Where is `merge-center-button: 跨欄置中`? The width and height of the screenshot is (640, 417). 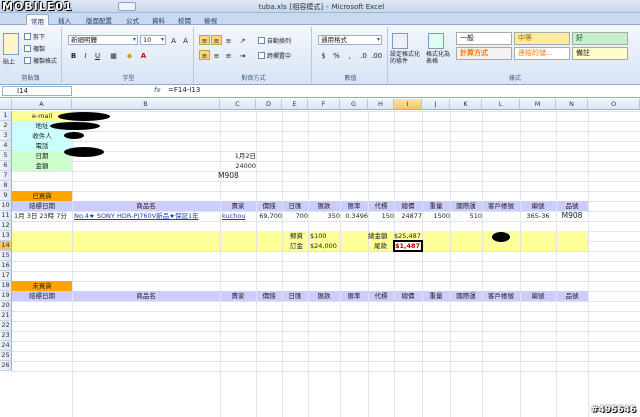
merge-center-button: 跨欄置中 is located at coordinates (274, 55).